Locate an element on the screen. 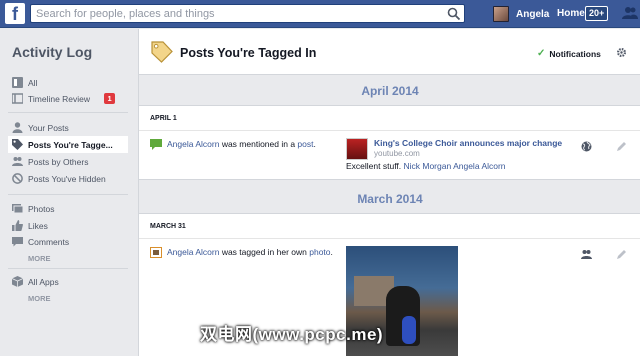 The height and width of the screenshot is (356, 640). sidebar-item-all-apps: All Apps is located at coordinates (68, 281).